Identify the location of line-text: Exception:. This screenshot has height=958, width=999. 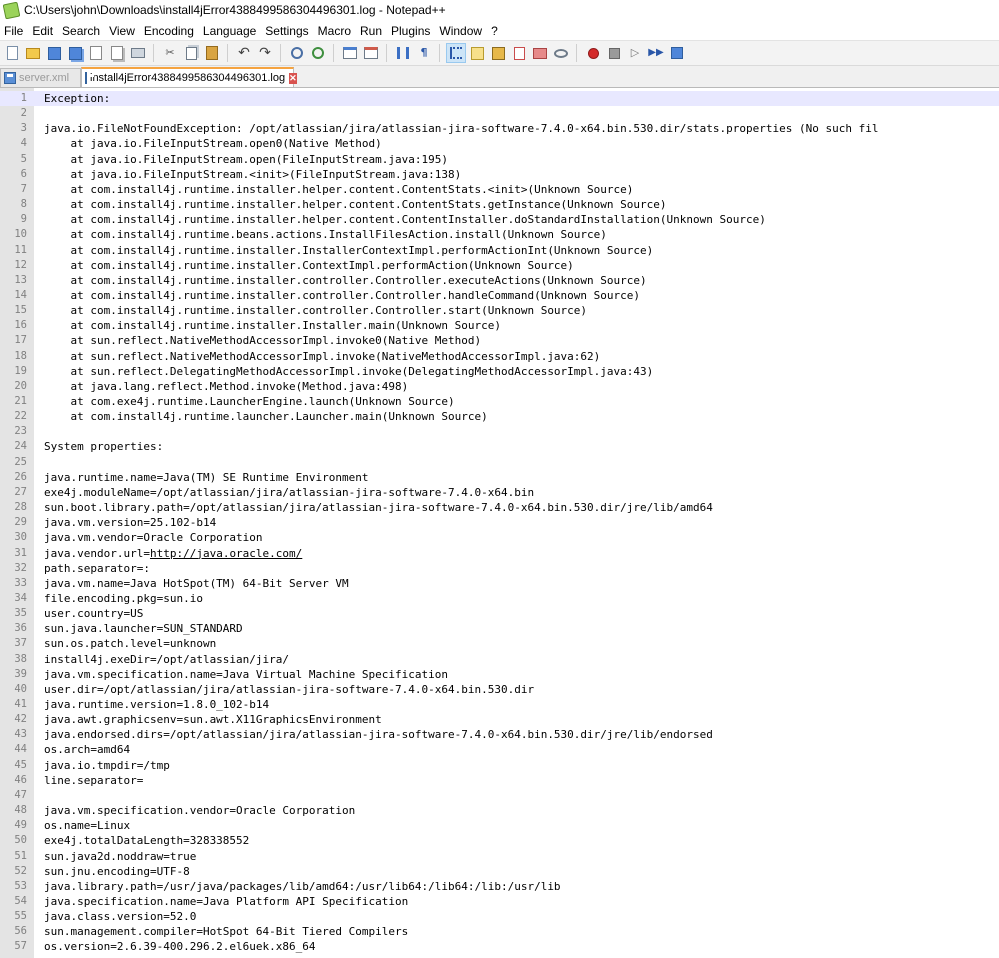
(77, 98).